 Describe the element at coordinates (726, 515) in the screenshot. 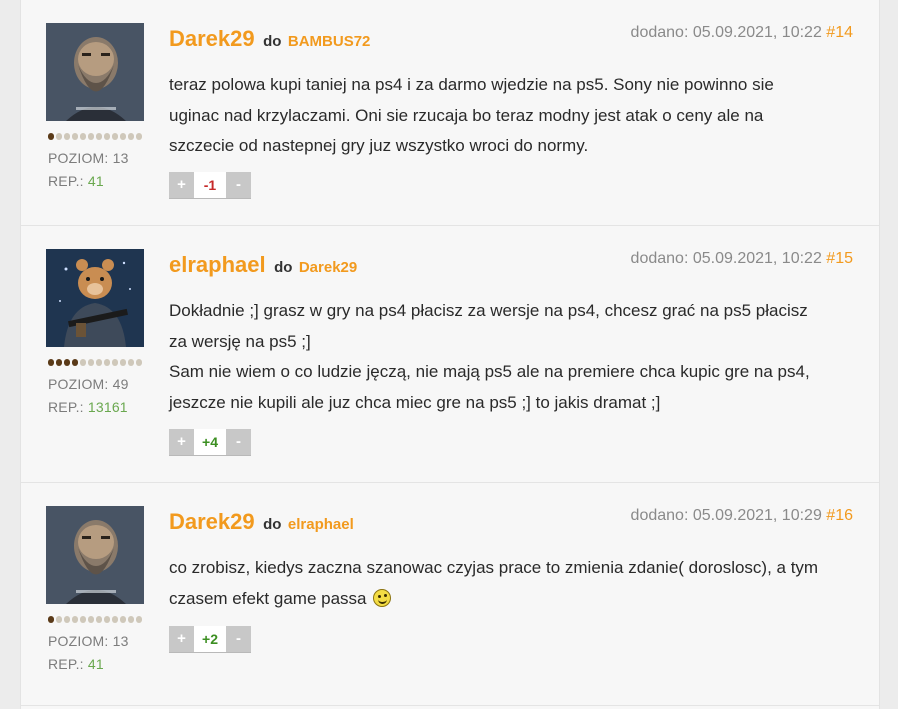

I see `post-date: dodano: 05.09.2021, 10:29` at that location.